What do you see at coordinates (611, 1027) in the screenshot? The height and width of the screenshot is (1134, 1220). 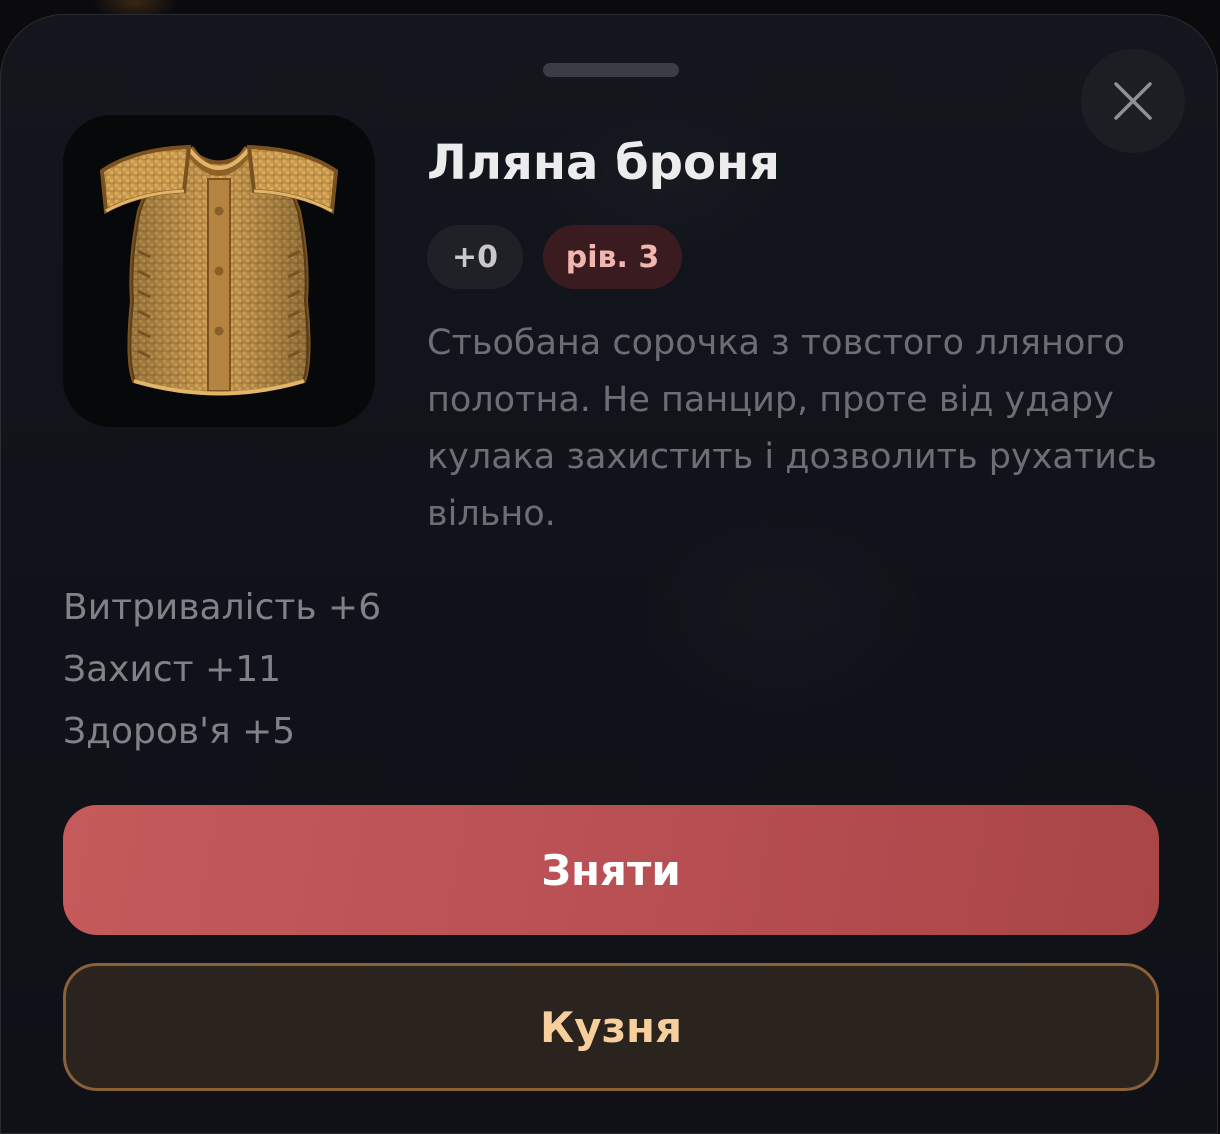 I see `forge-button: Кузня` at bounding box center [611, 1027].